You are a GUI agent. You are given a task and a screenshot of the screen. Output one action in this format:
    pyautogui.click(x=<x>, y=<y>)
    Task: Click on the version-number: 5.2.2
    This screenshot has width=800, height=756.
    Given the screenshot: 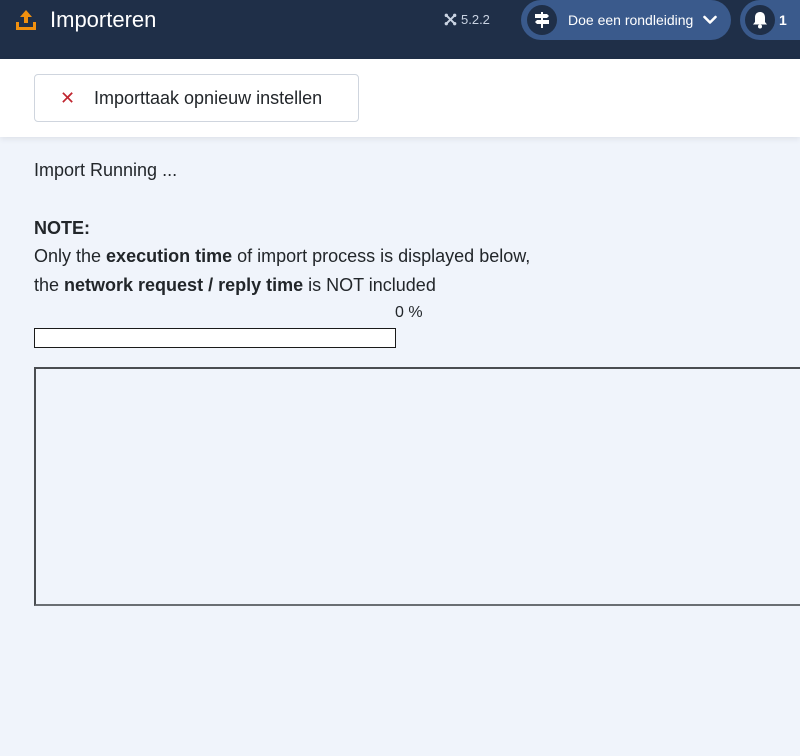 What is the action you would take?
    pyautogui.click(x=475, y=19)
    